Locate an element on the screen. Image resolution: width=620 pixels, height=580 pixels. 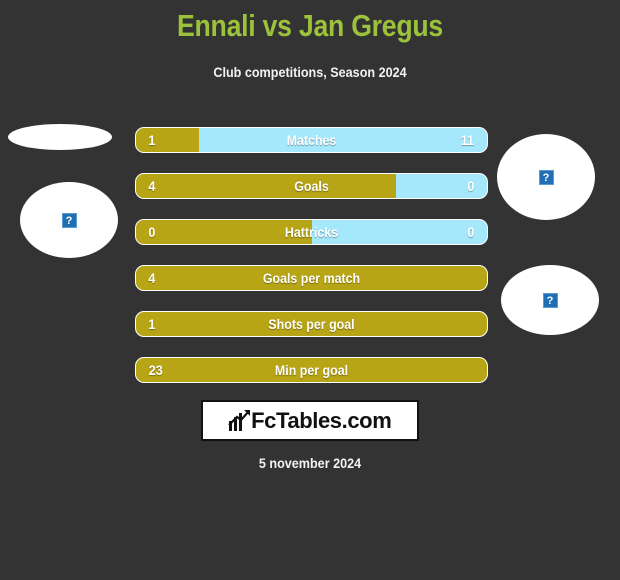
stat-row-goals-per-match: 4 Goals per match is located at coordinates (311, 278).